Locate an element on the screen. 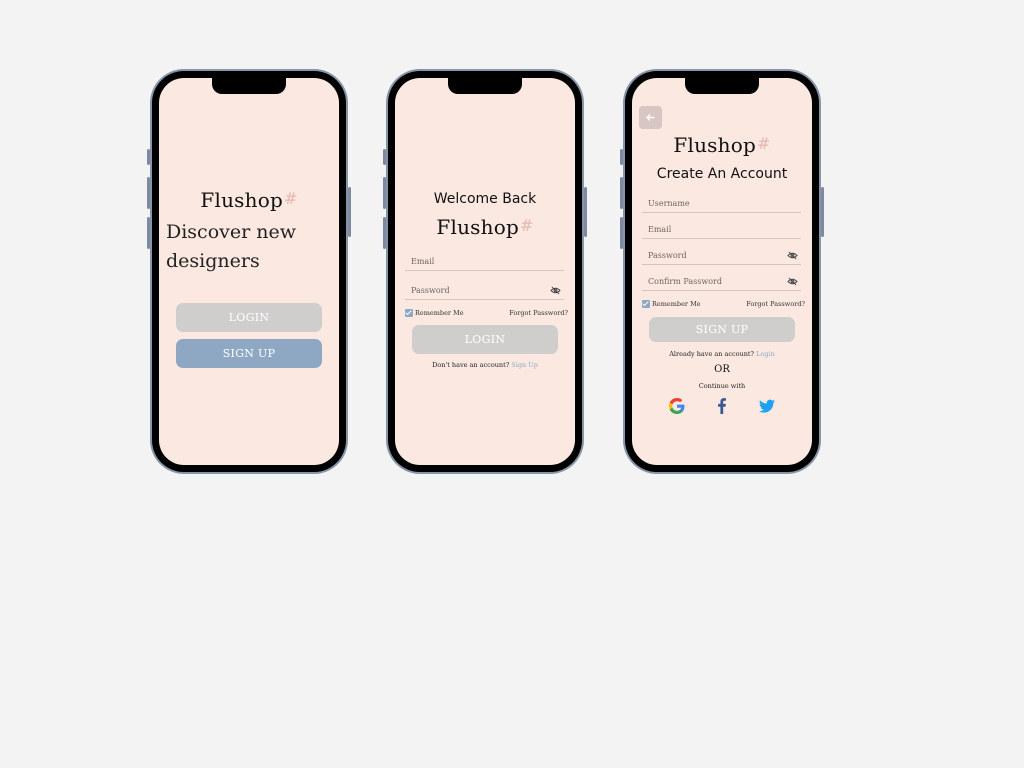  facebook-icon is located at coordinates (722, 406).